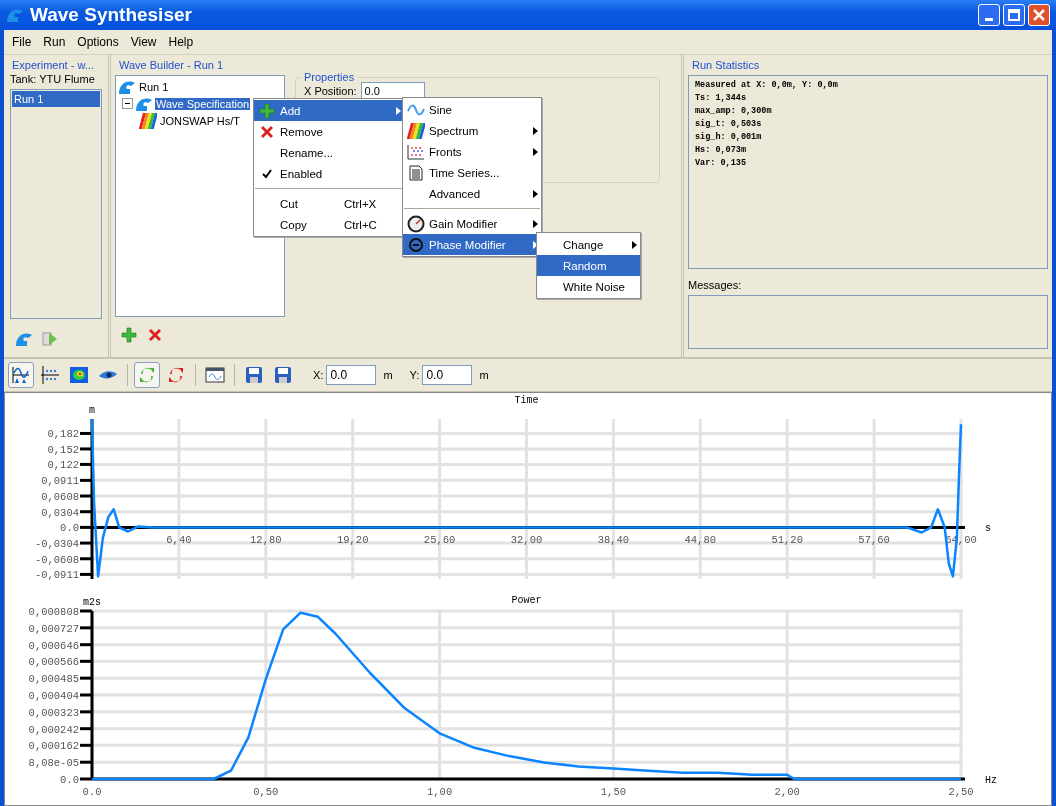  I want to click on axis-tick-label: 0,50, so click(266, 792).